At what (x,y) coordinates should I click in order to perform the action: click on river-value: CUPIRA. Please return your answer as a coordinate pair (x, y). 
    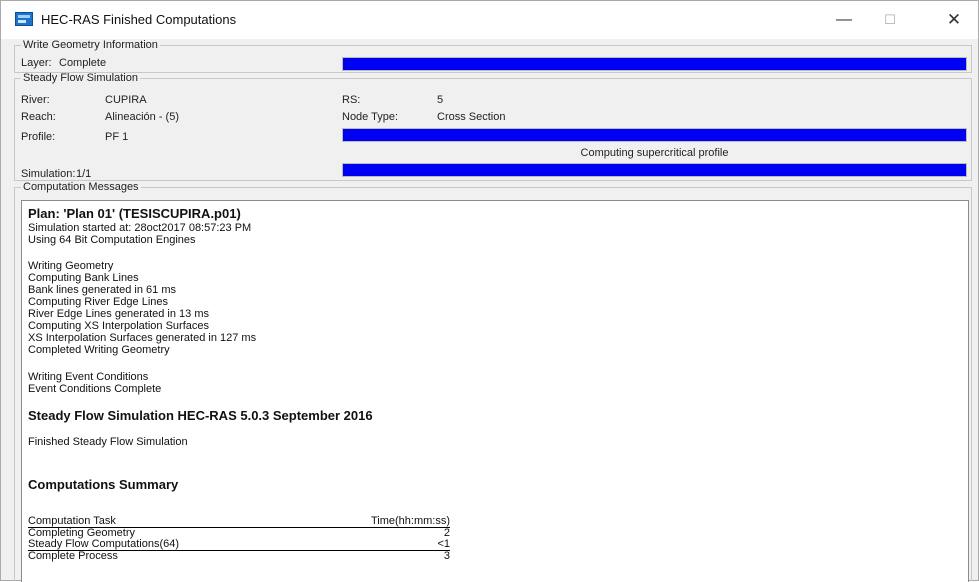
    Looking at the image, I should click on (126, 100).